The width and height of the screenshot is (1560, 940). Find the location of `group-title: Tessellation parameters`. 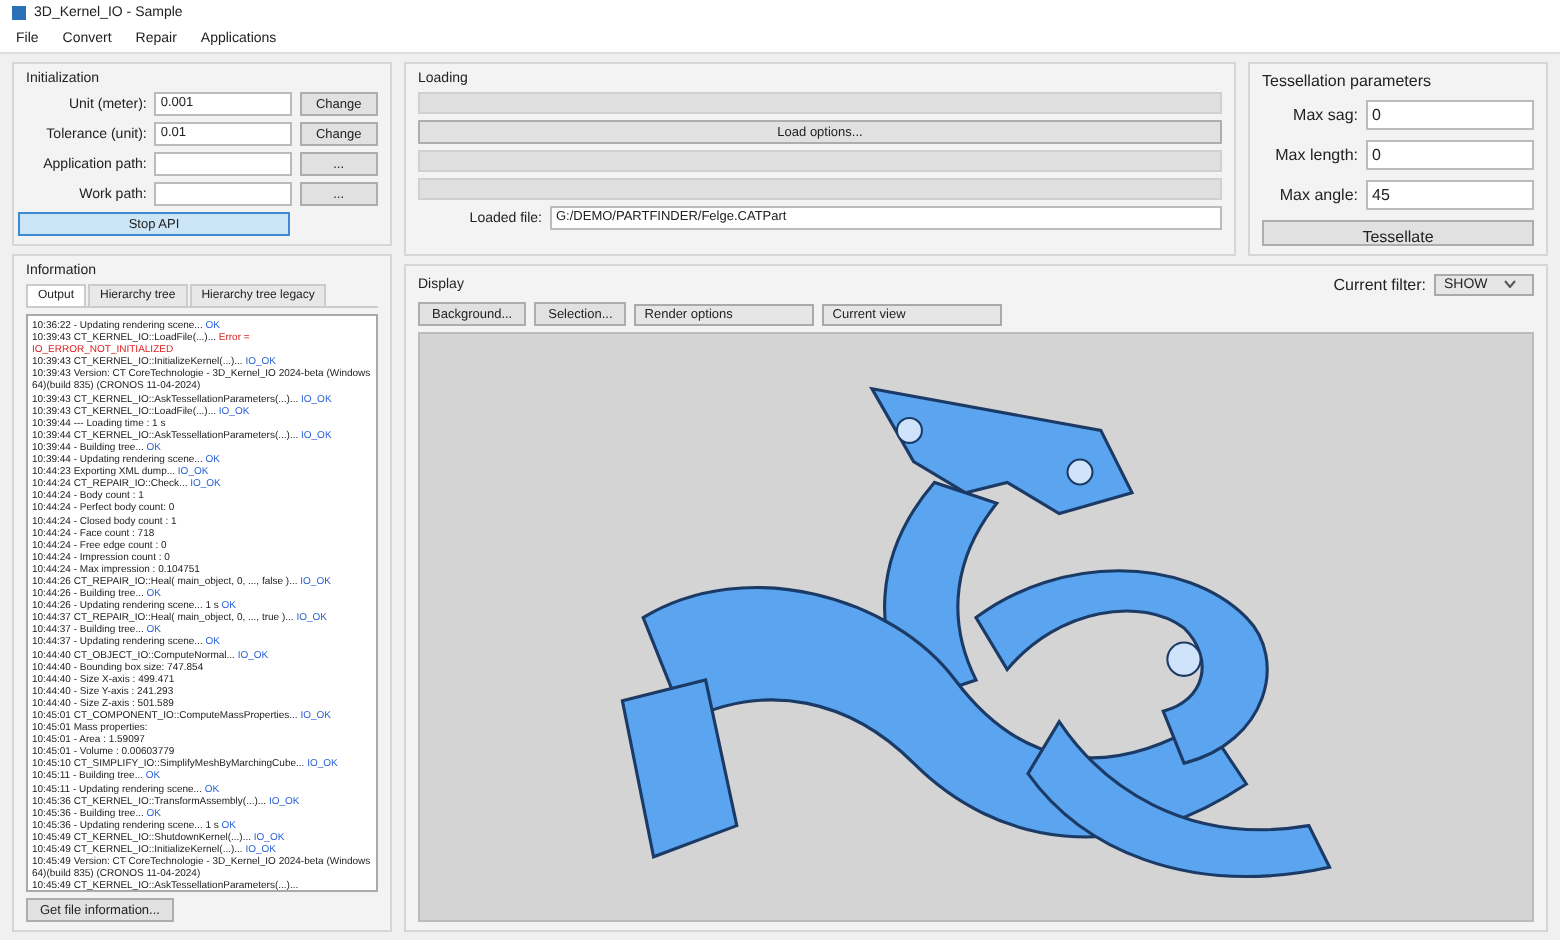

group-title: Tessellation parameters is located at coordinates (1347, 81).